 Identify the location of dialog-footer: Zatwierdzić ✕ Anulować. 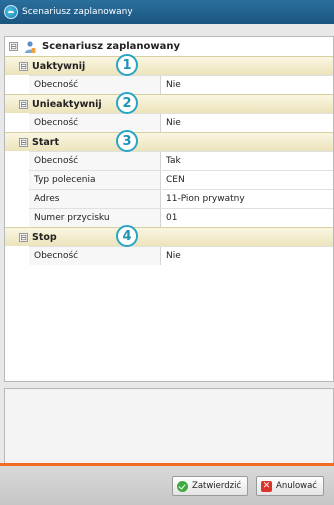
(167, 485).